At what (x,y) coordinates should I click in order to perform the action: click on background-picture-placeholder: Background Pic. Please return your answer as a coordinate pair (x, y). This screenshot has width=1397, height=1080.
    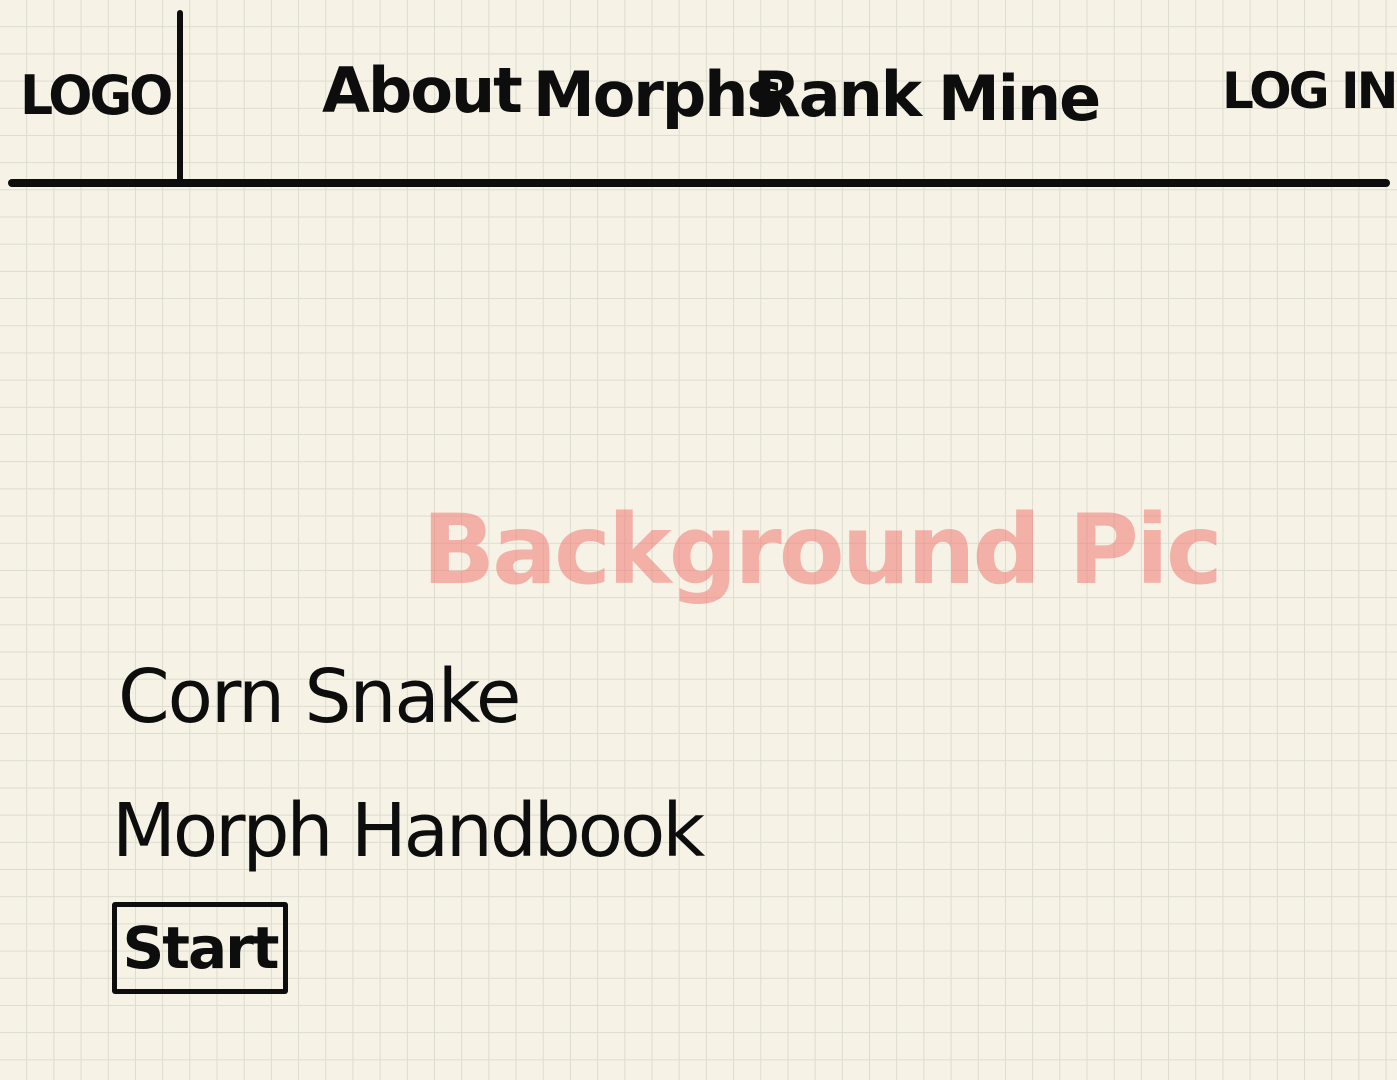
    Looking at the image, I should click on (822, 550).